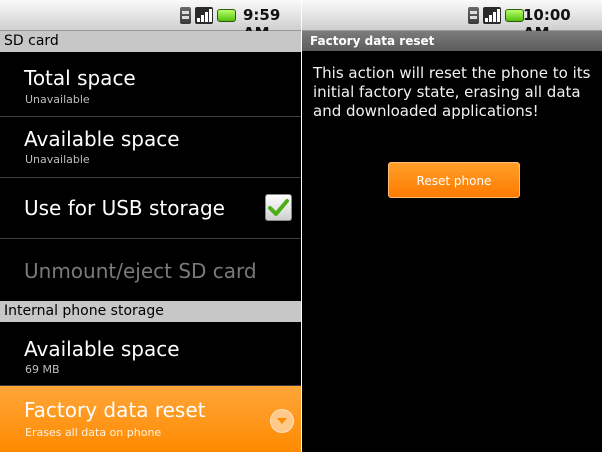  I want to click on list-item-subtitle: 69 MB, so click(42, 369).